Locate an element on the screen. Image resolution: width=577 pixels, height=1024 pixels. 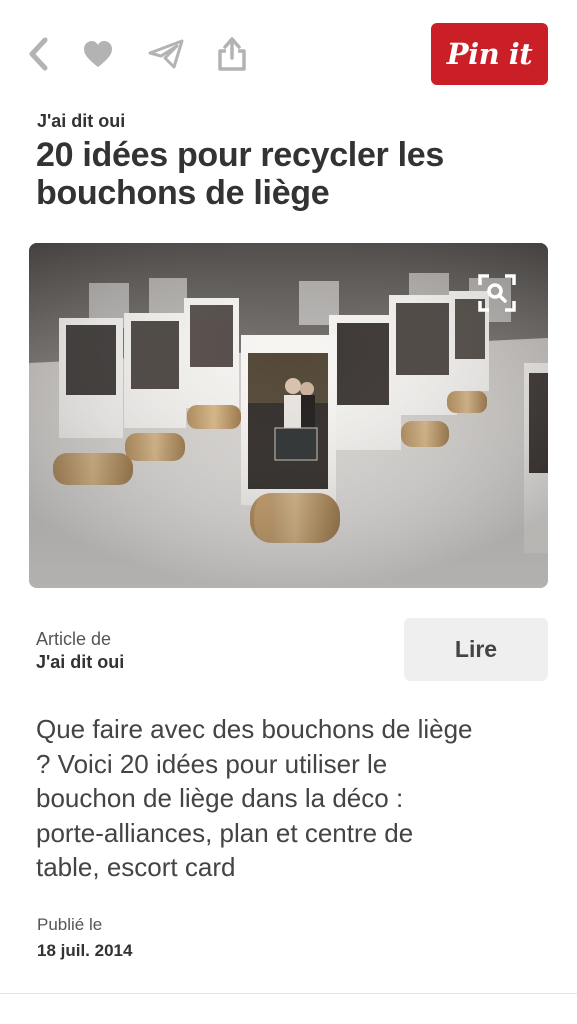
share-icon is located at coordinates (232, 54).